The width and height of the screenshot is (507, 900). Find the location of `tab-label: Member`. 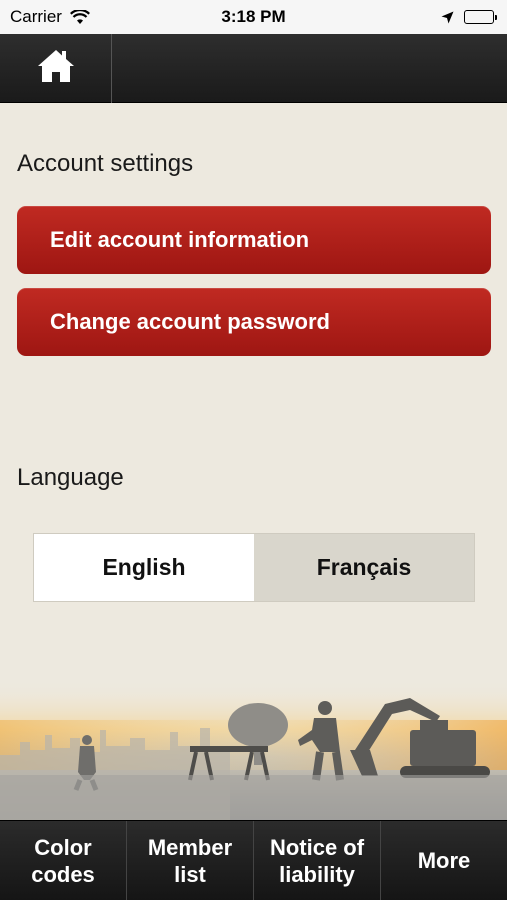

tab-label: Member is located at coordinates (190, 847).